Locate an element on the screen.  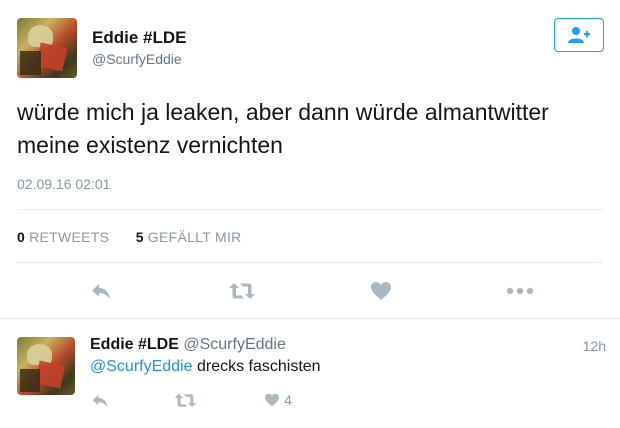
reply-avatar is located at coordinates (46, 366).